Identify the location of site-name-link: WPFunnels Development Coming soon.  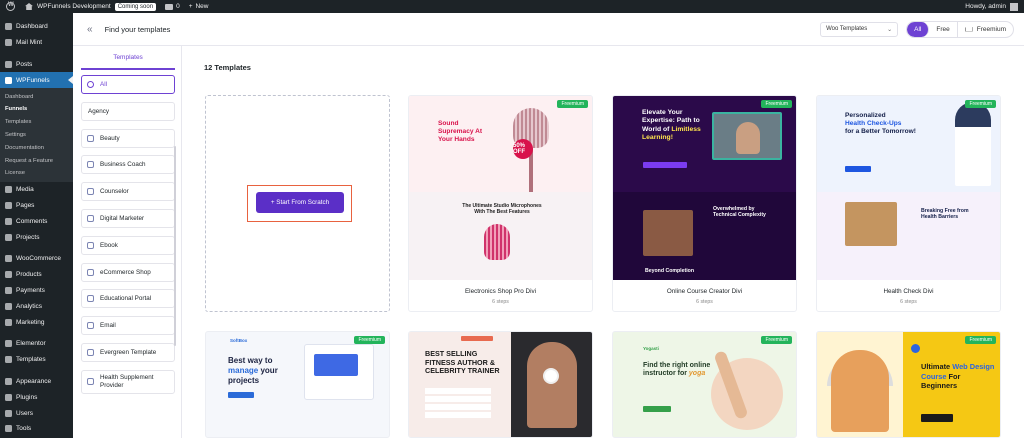
(91, 6).